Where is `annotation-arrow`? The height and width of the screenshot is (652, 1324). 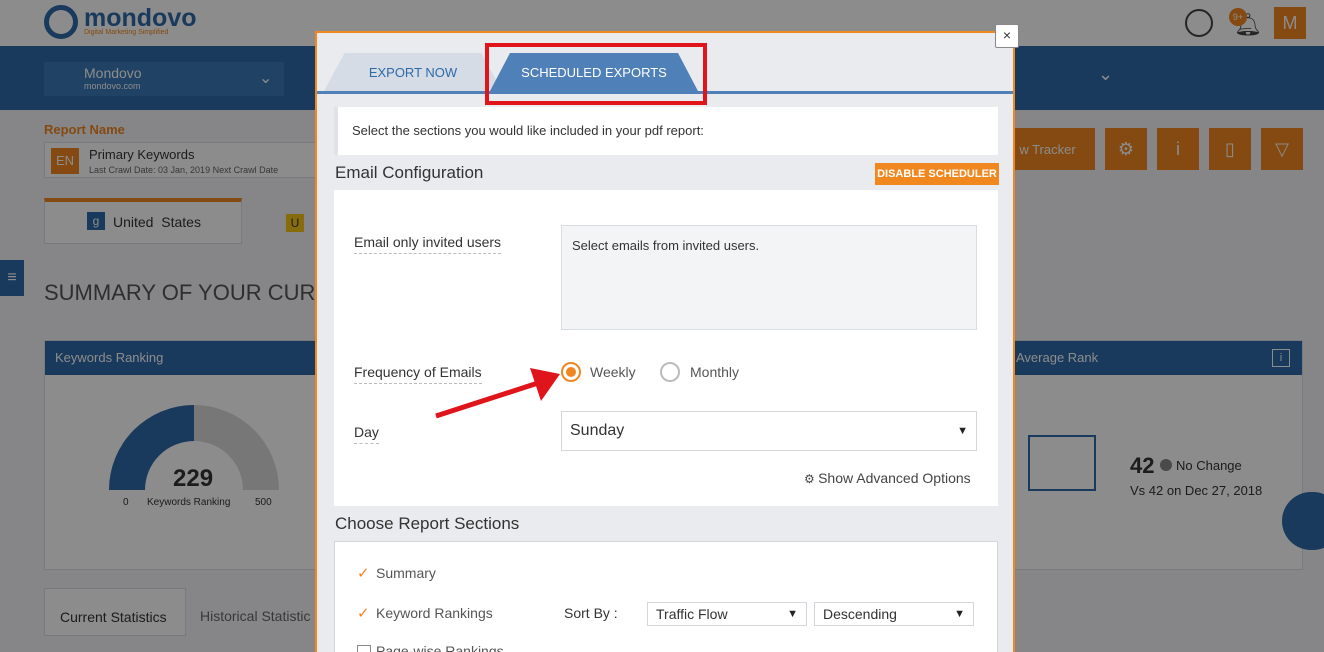
annotation-arrow is located at coordinates (497, 393).